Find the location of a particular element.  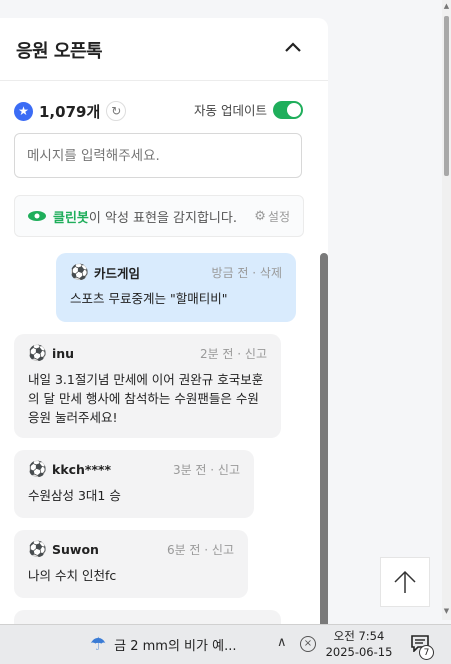

auto-update-row: 자동 업데이트 is located at coordinates (248, 109).